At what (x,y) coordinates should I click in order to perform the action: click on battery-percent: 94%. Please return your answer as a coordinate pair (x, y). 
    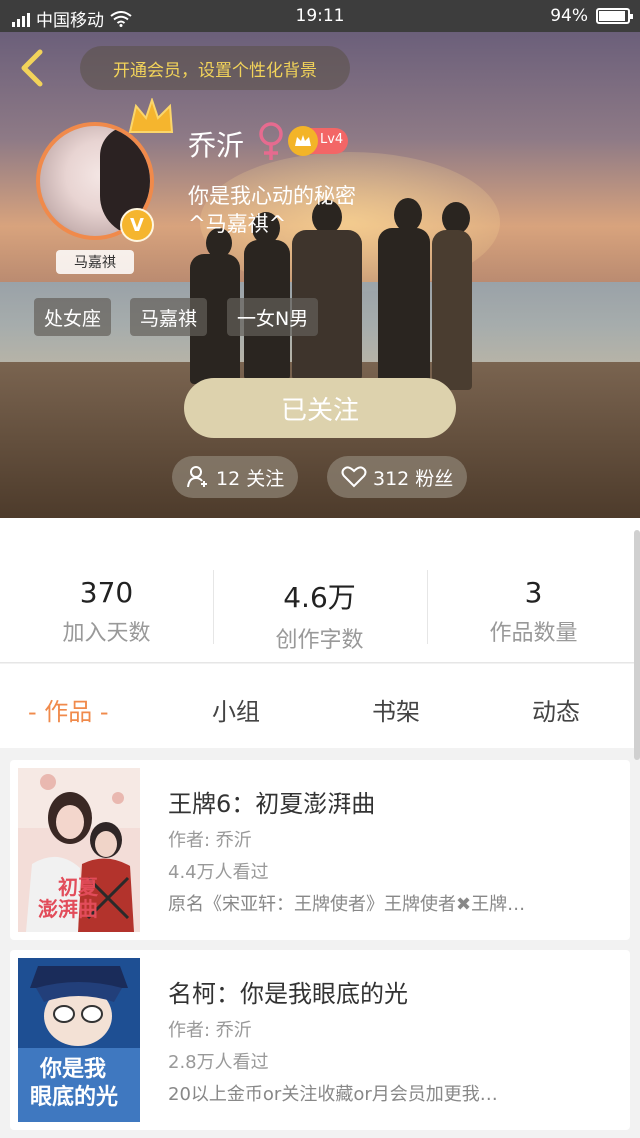
    Looking at the image, I should click on (569, 16).